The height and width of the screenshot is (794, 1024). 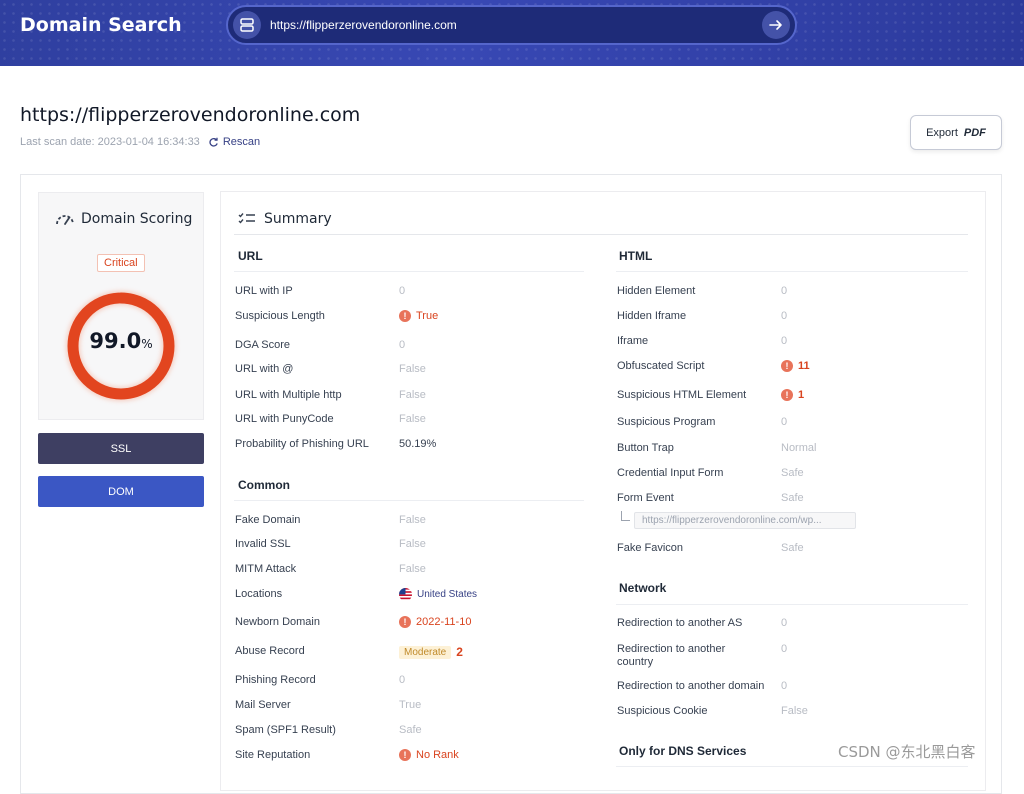 I want to click on section-html-divider, so click(x=792, y=271).